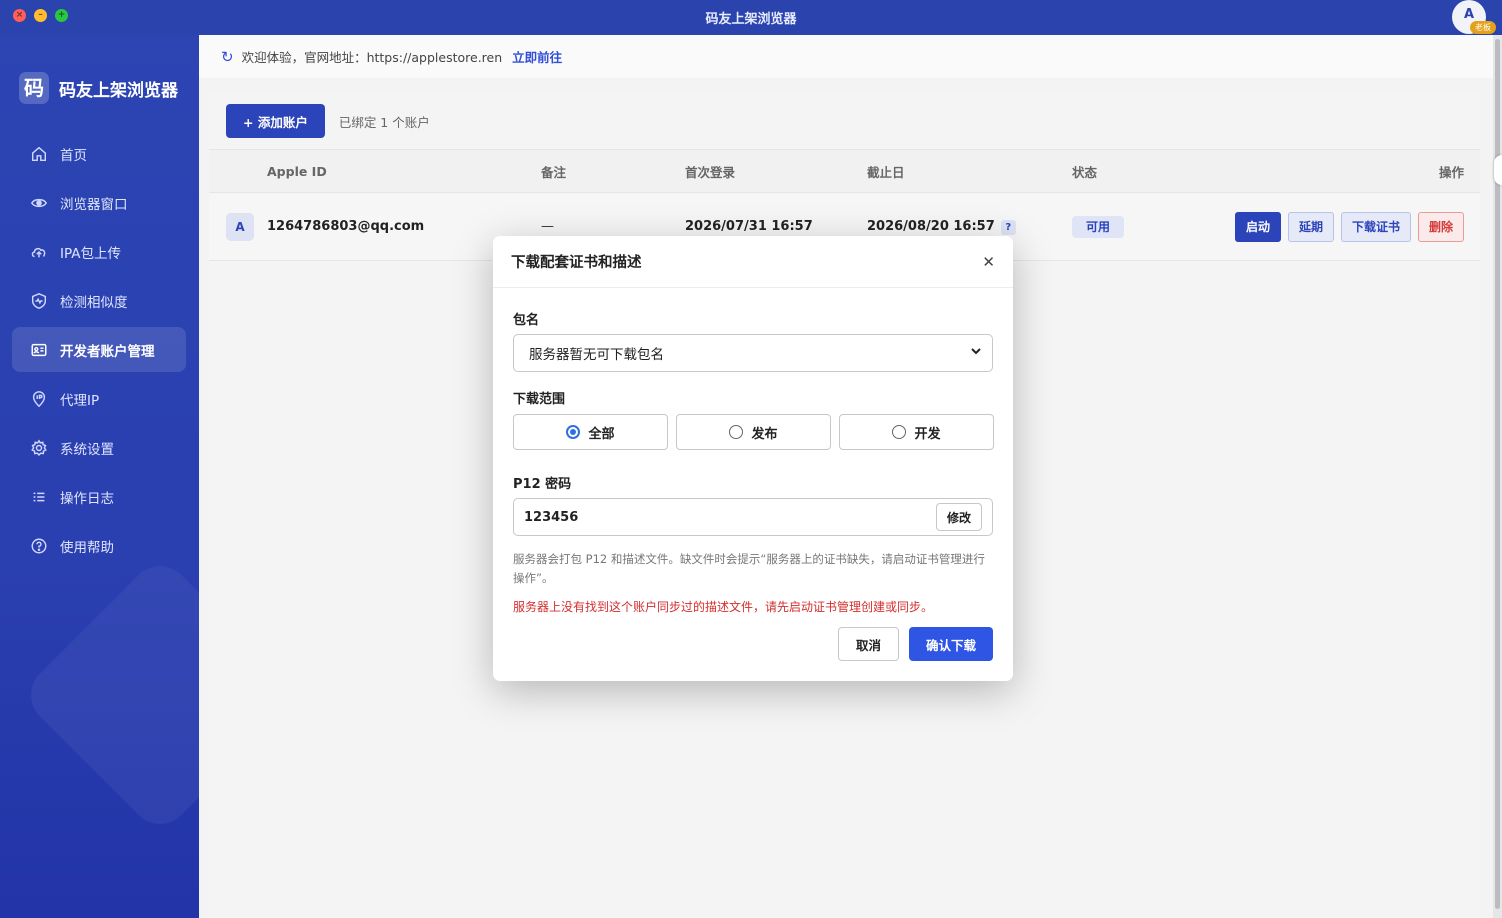  I want to click on shield-pulse-icon, so click(39, 301).